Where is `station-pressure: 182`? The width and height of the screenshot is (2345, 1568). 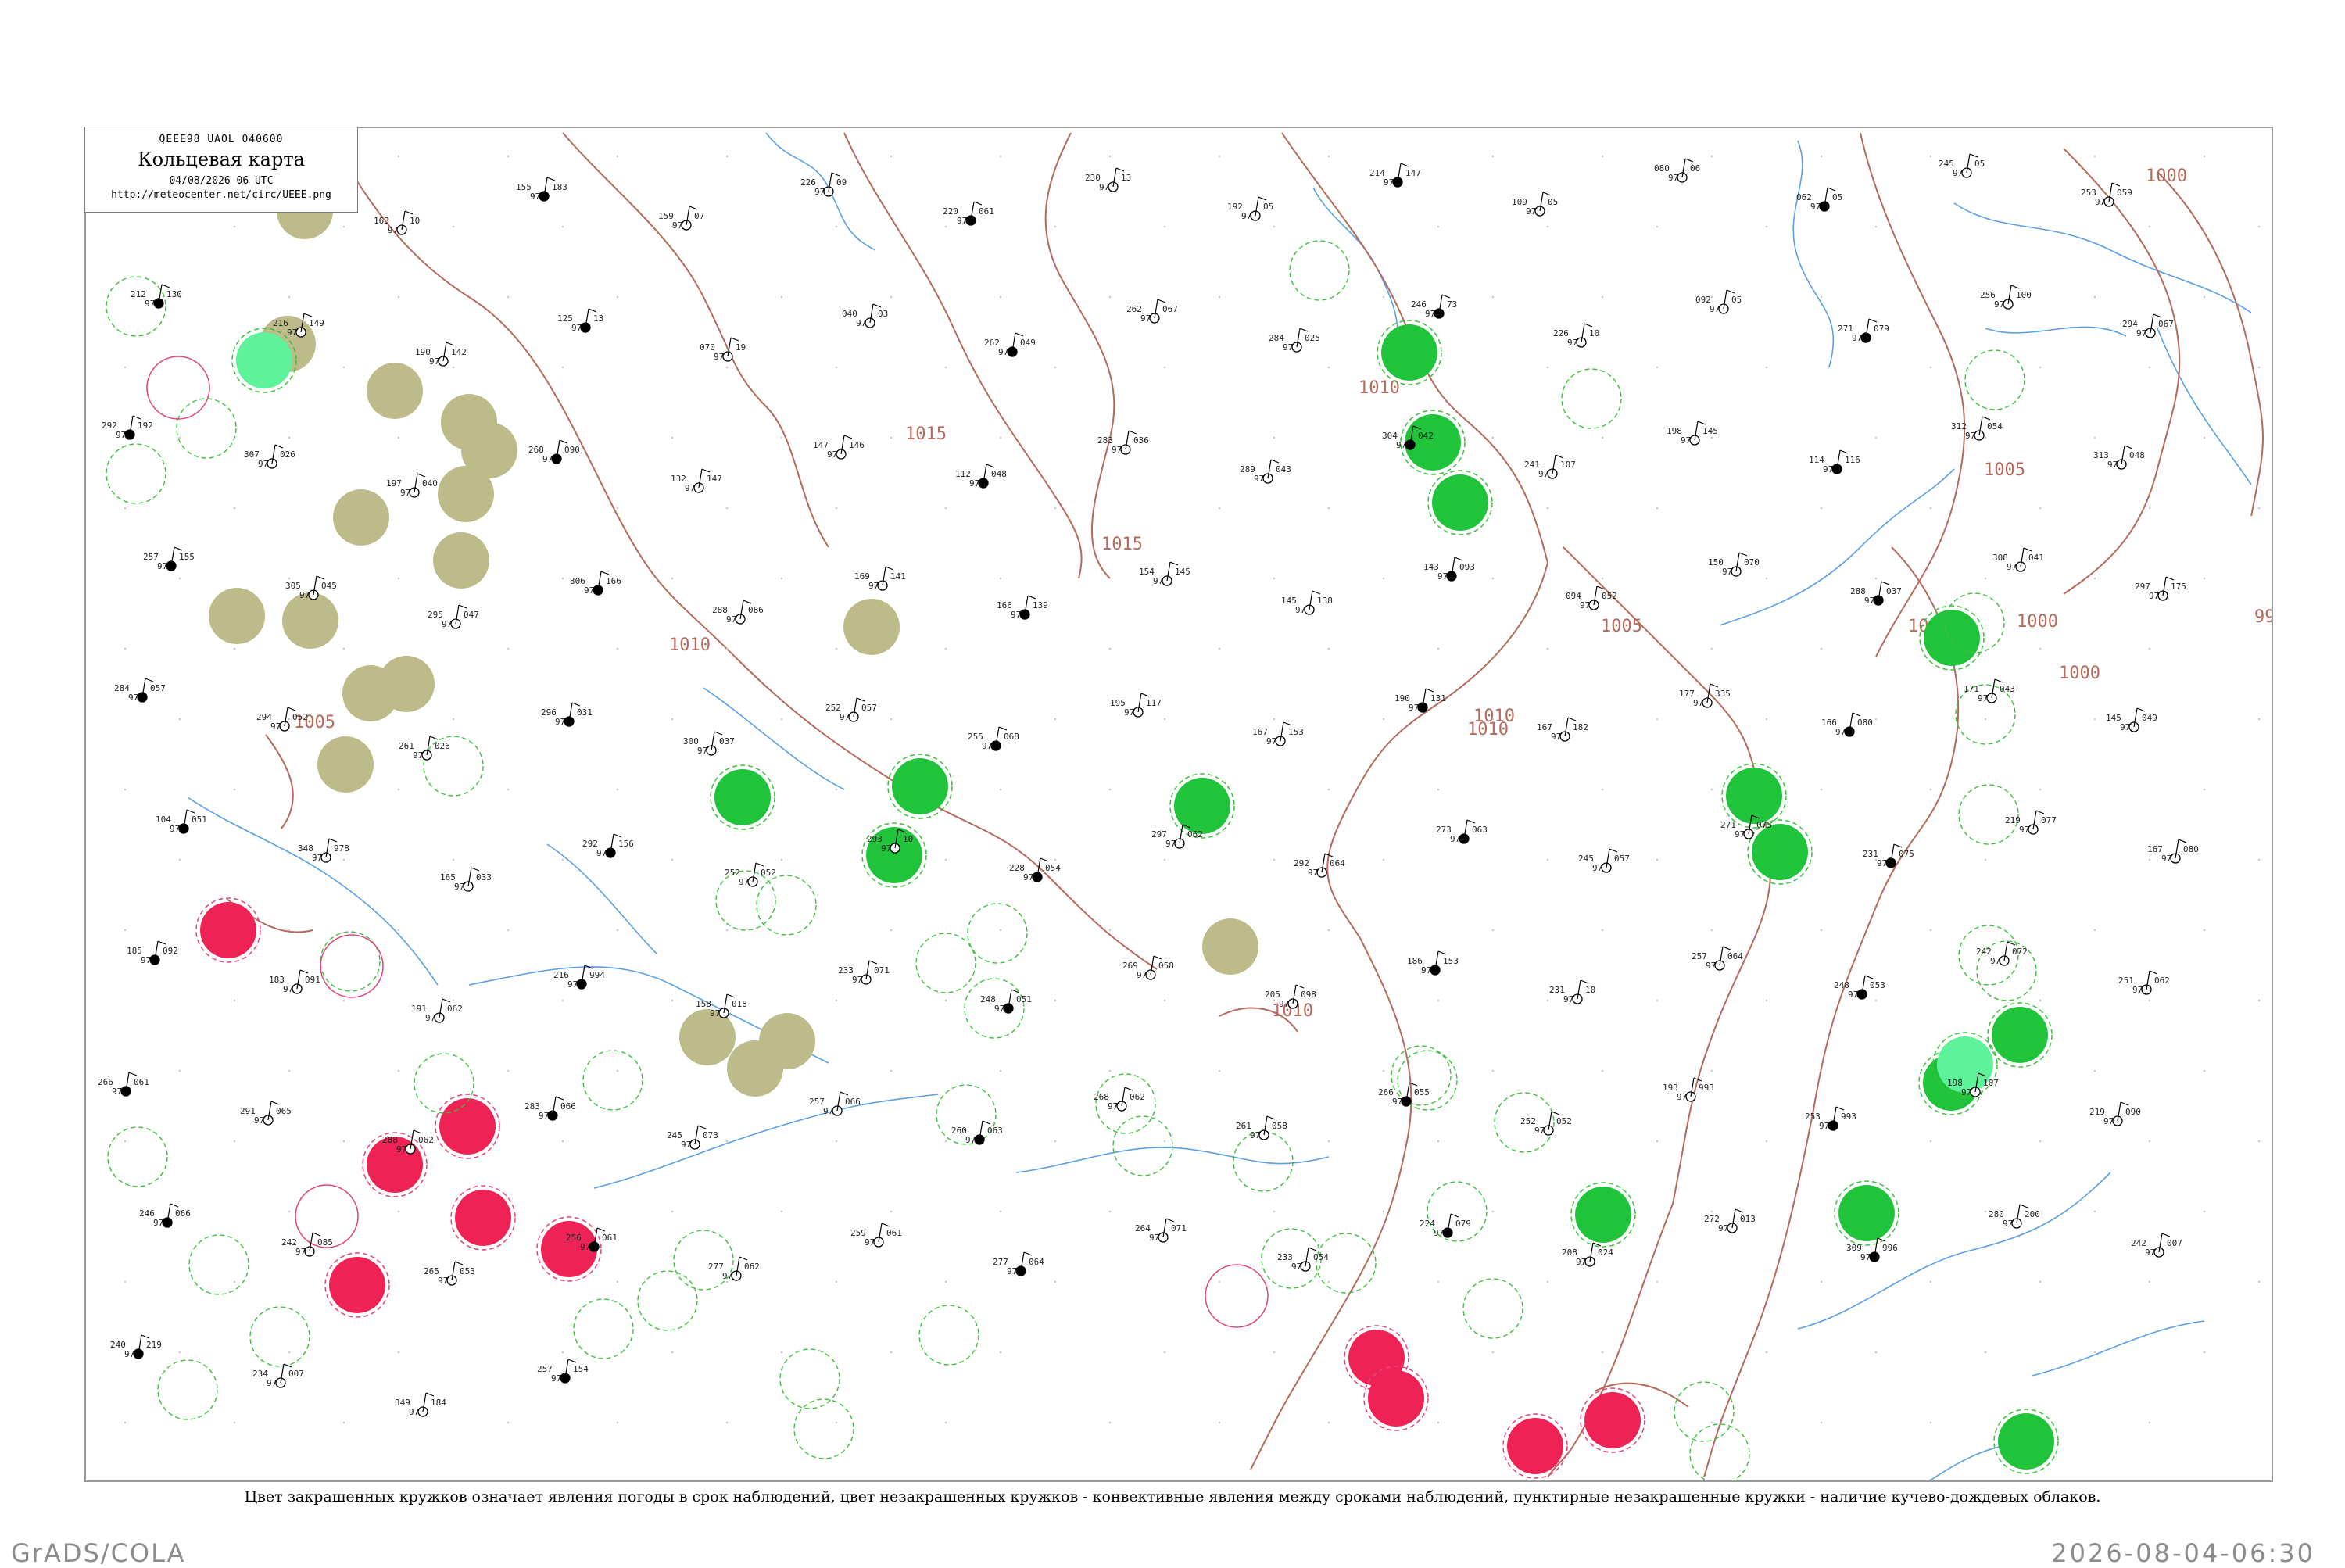
station-pressure: 182 is located at coordinates (1580, 727).